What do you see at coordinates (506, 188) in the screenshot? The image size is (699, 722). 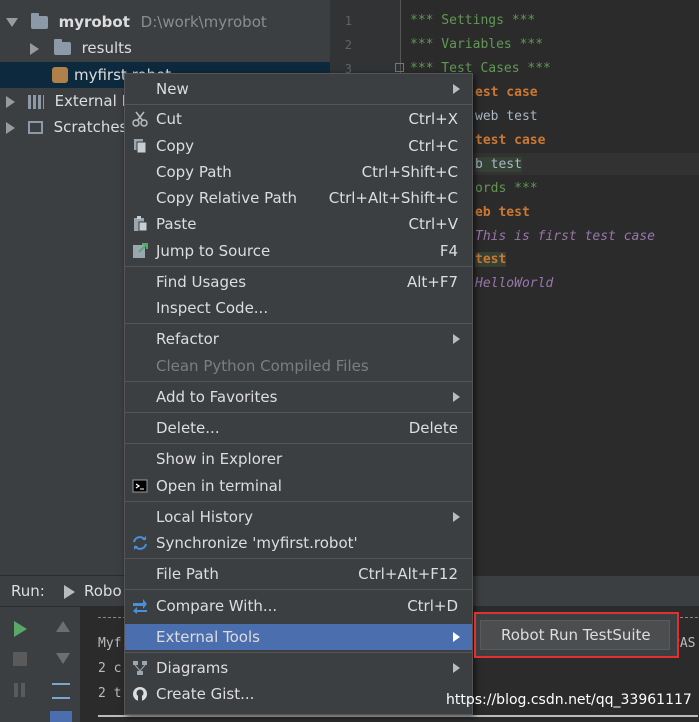 I see `code-line: ords ***` at bounding box center [506, 188].